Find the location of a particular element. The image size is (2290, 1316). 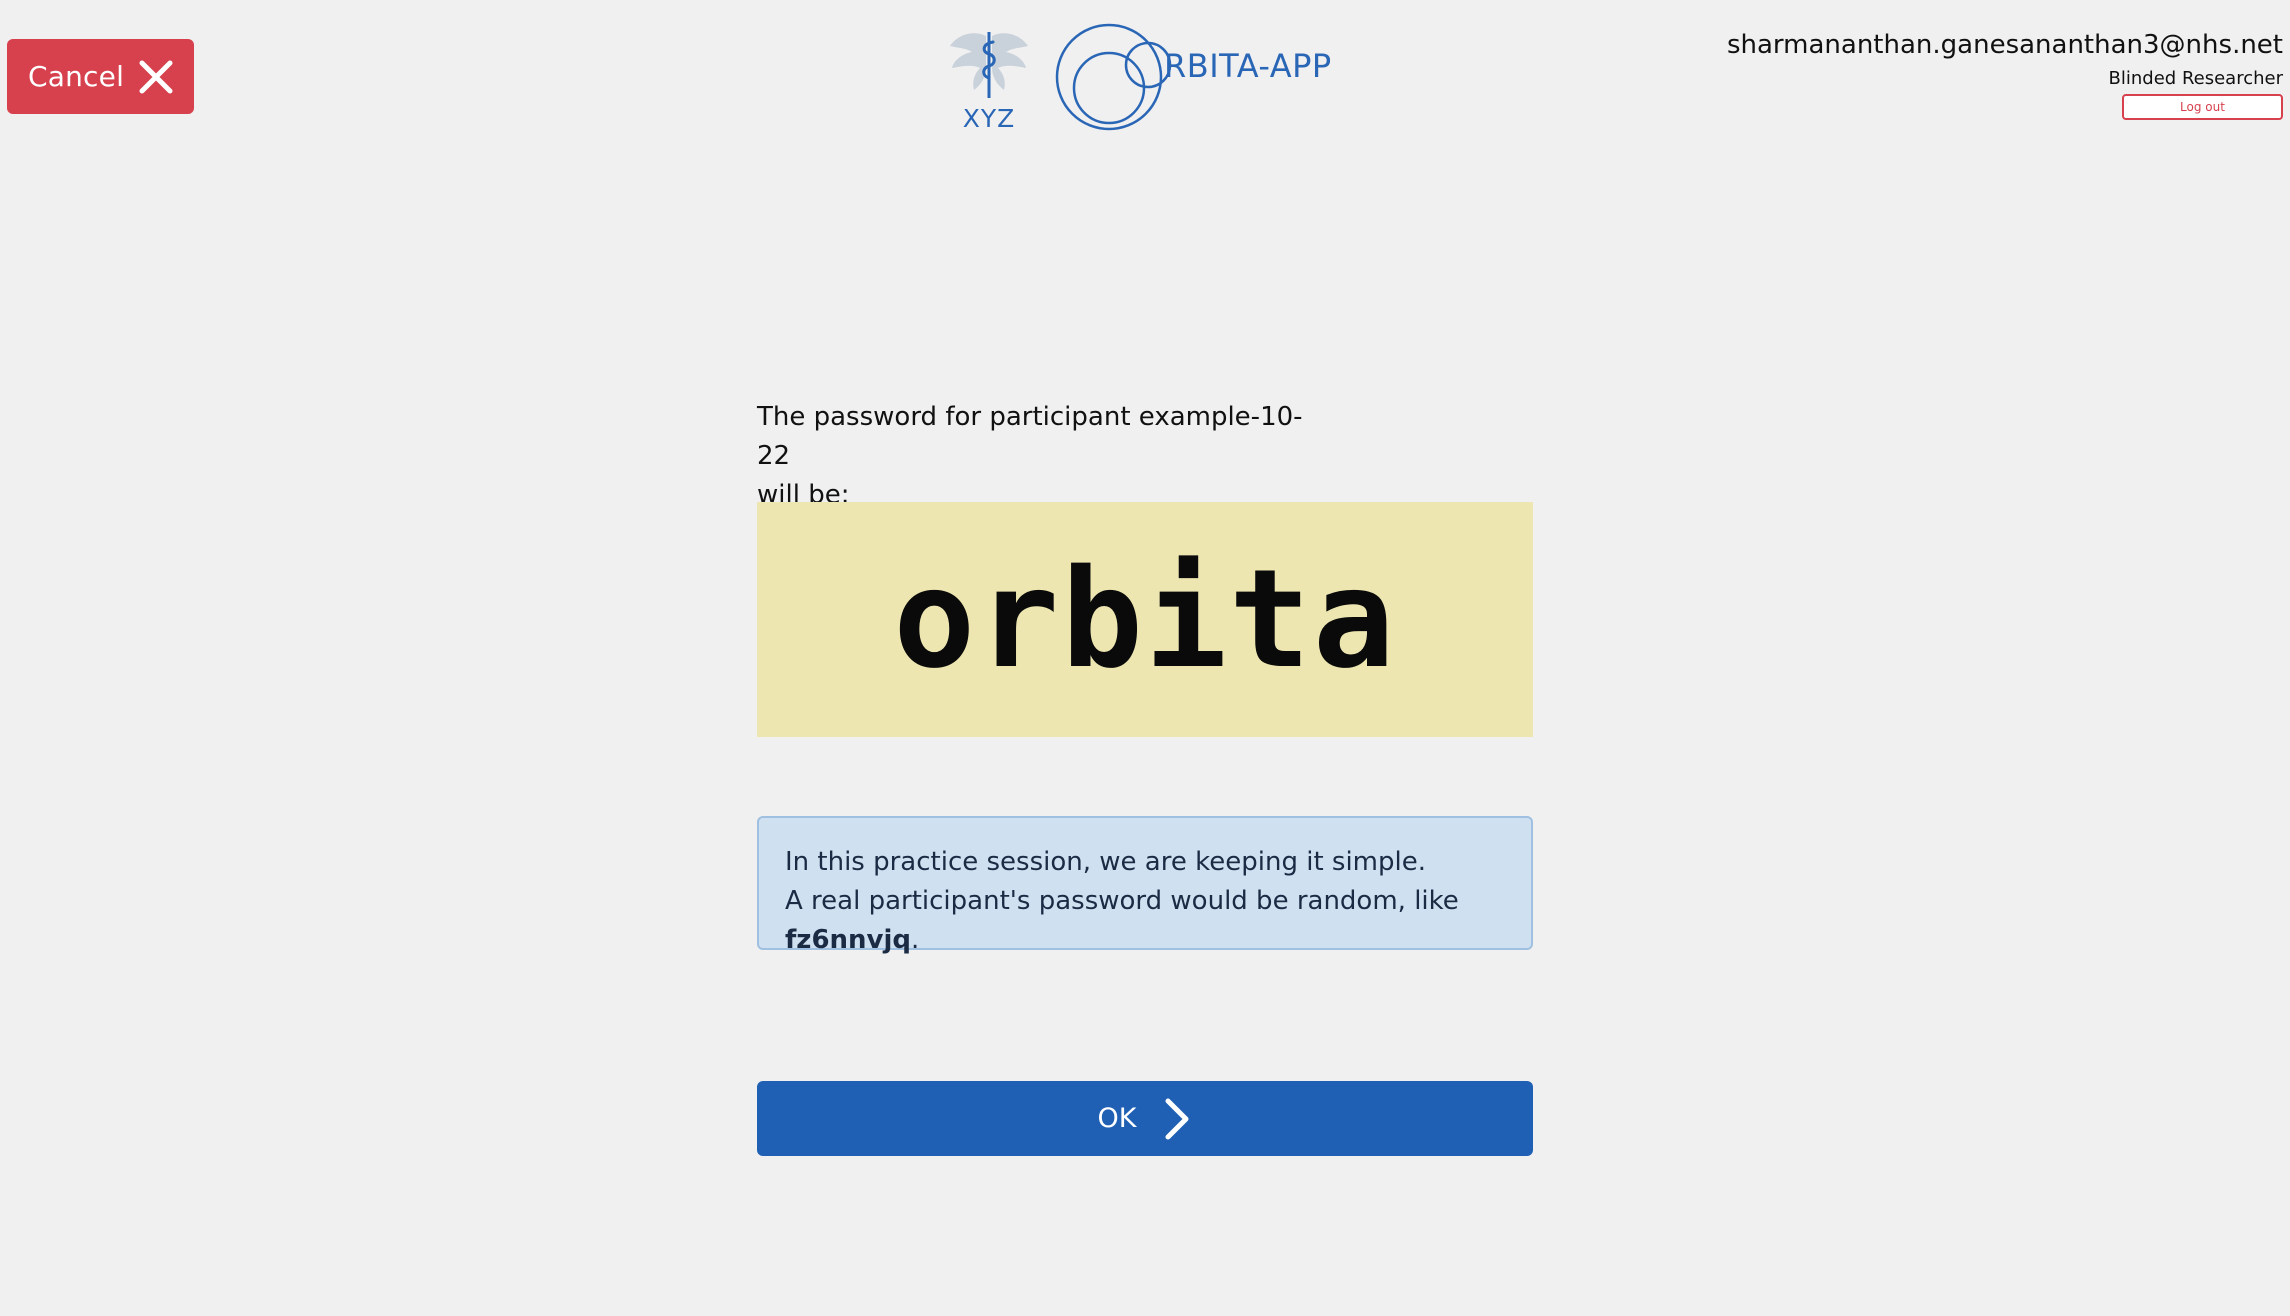

cancel-button-label: Cancel is located at coordinates (76, 76).